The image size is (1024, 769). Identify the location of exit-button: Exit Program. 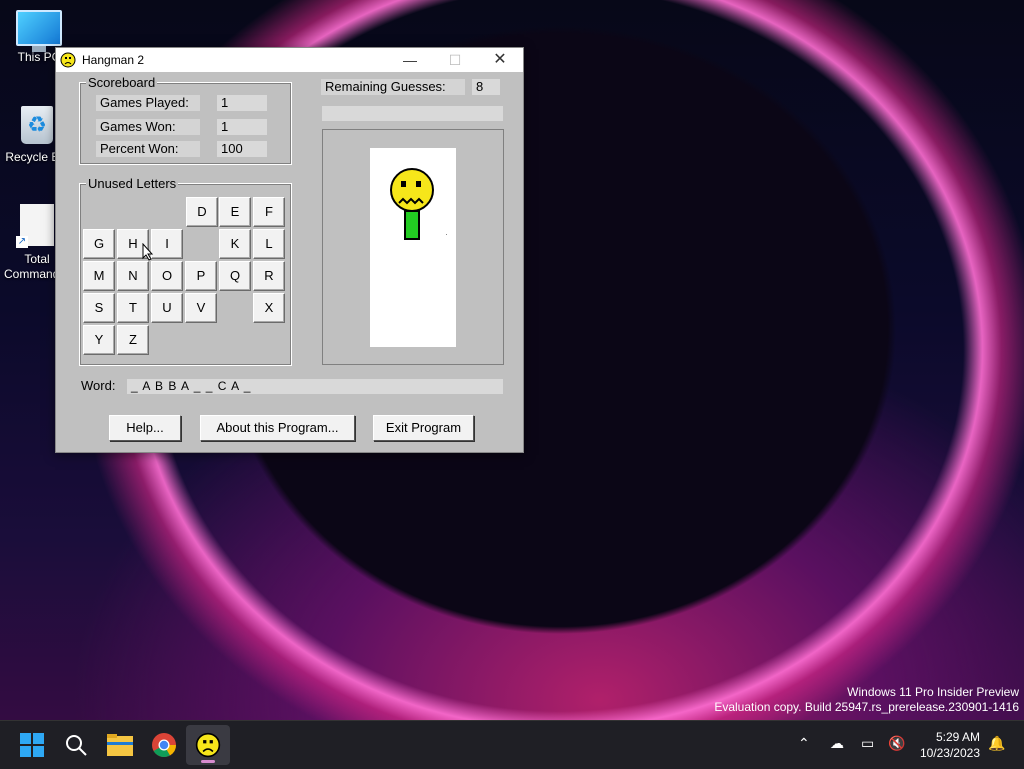
(423, 428).